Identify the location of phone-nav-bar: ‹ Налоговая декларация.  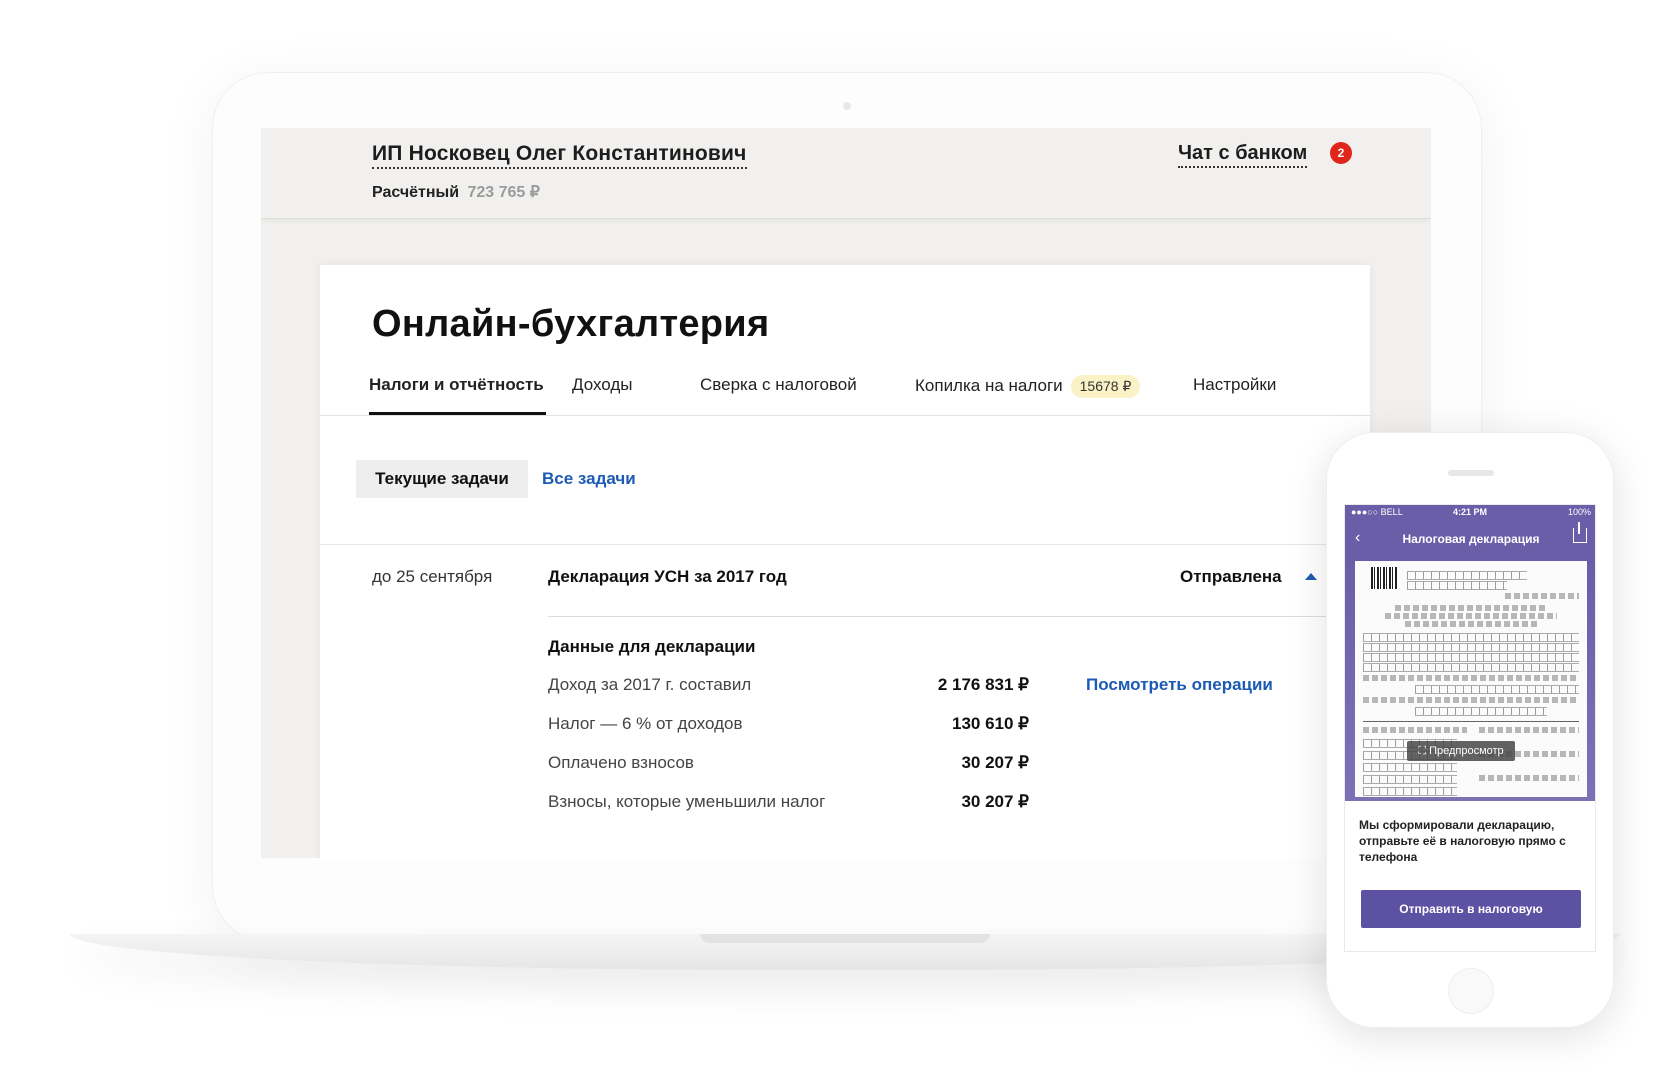
(1470, 539).